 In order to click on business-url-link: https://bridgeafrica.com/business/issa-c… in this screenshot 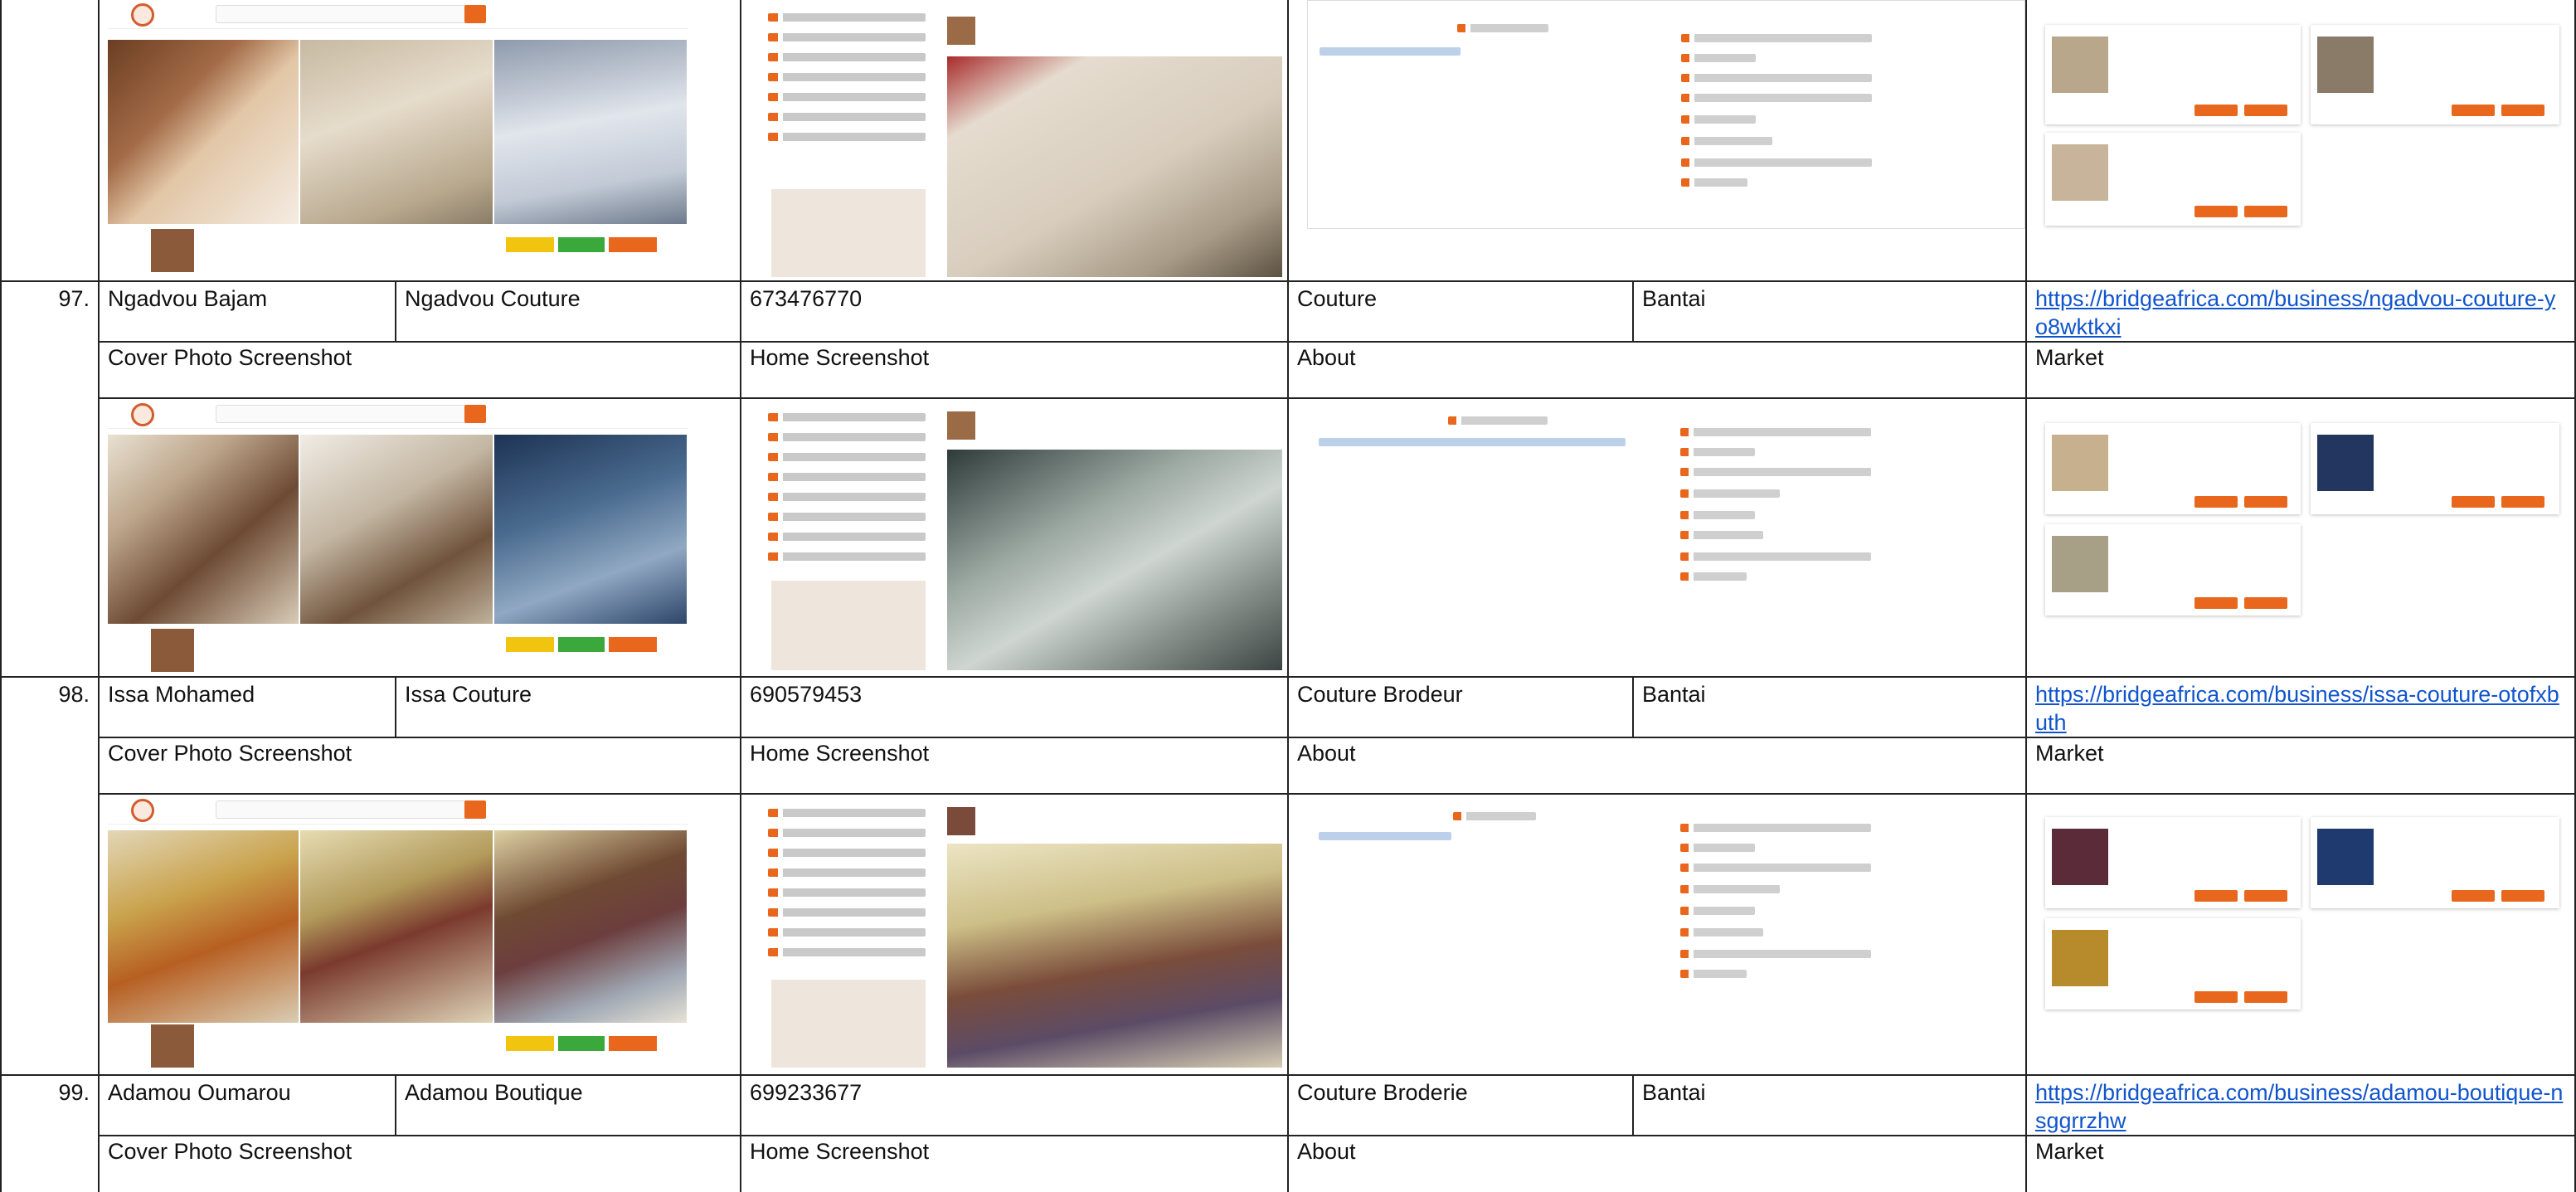, I will do `click(2300, 709)`.